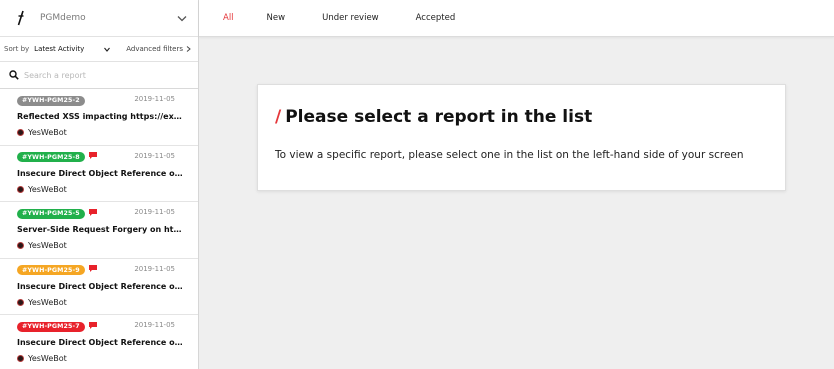 The image size is (834, 369). Describe the element at coordinates (104, 75) in the screenshot. I see `search-input` at that location.